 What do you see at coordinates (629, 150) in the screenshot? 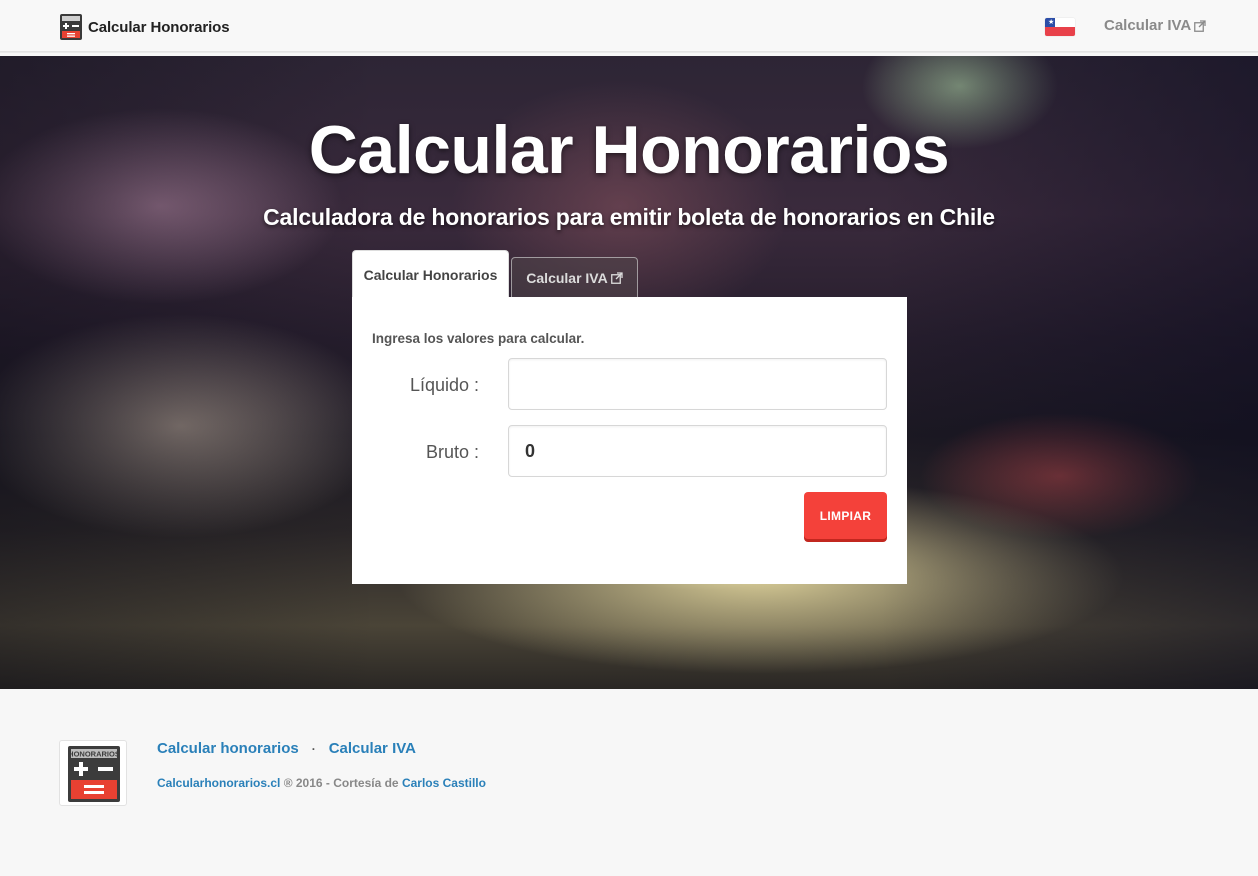
I see `hero-title: Calcular Honorarios` at bounding box center [629, 150].